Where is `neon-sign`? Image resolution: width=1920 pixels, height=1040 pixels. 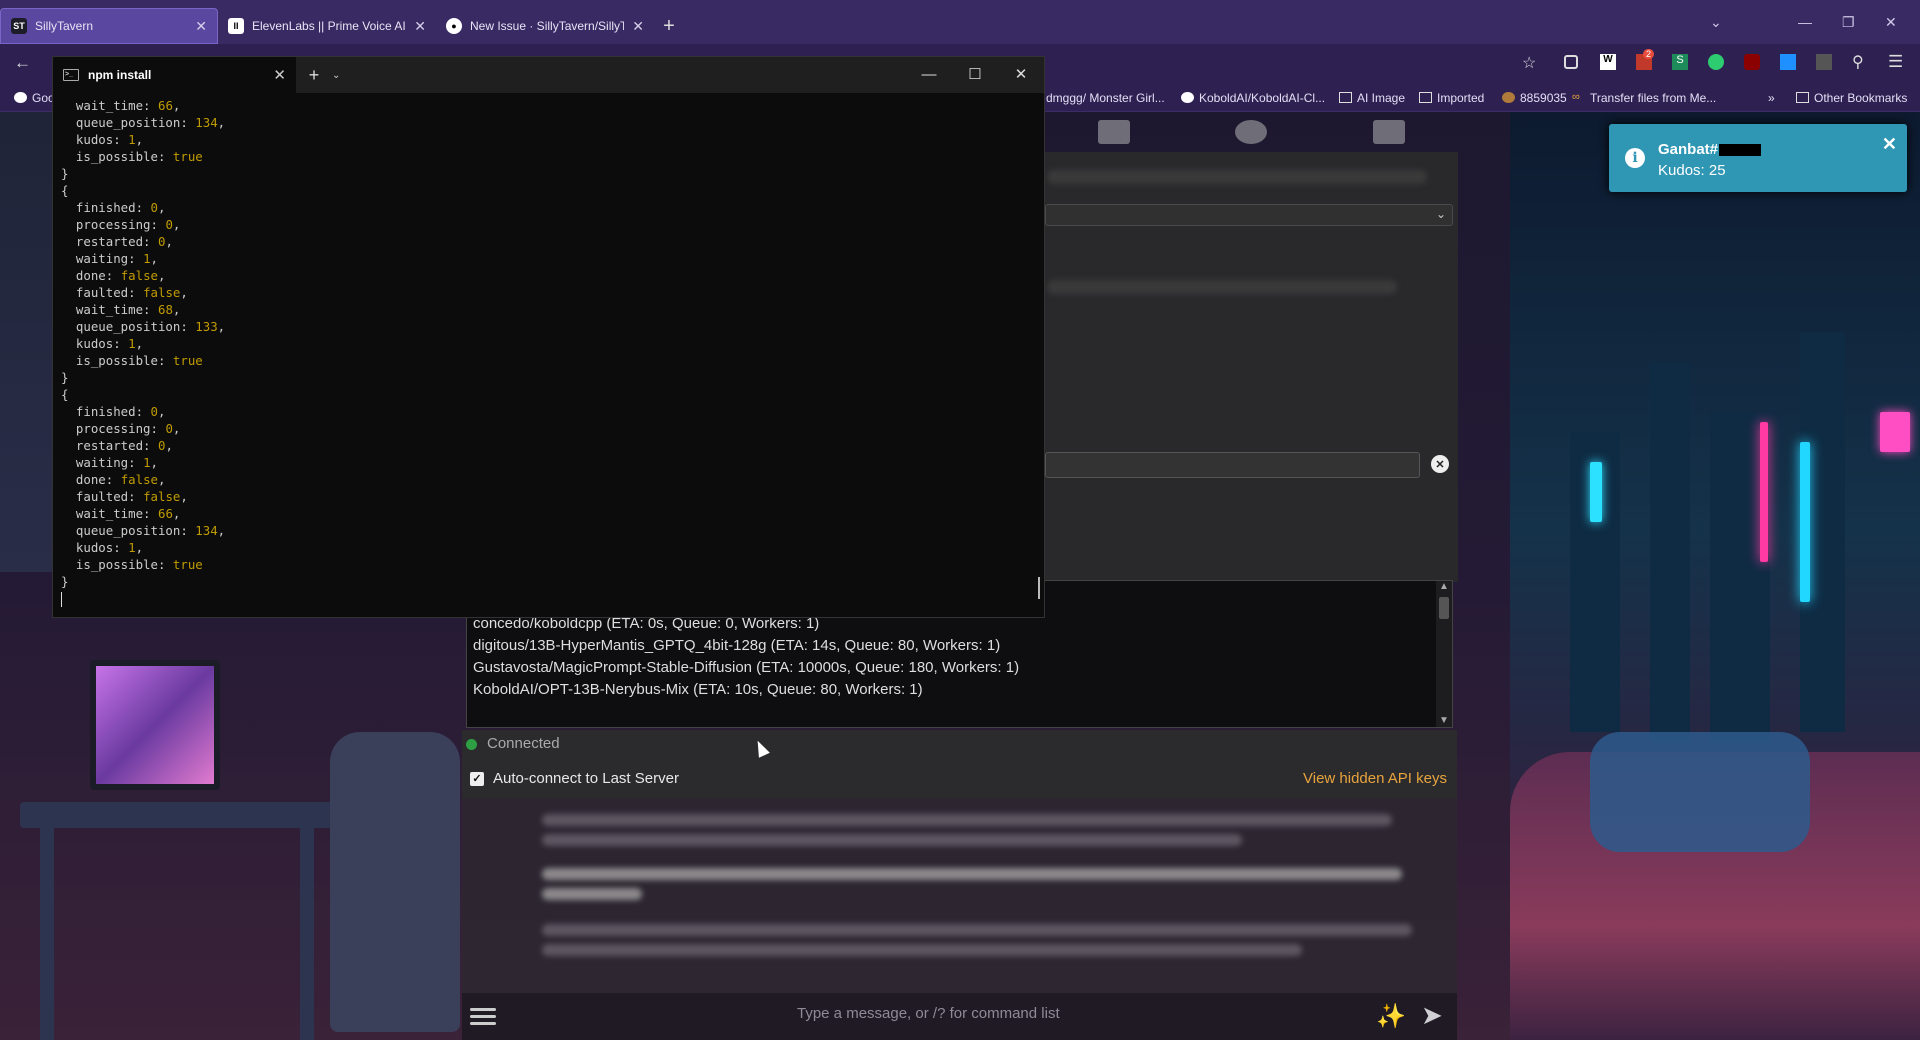 neon-sign is located at coordinates (1805, 522).